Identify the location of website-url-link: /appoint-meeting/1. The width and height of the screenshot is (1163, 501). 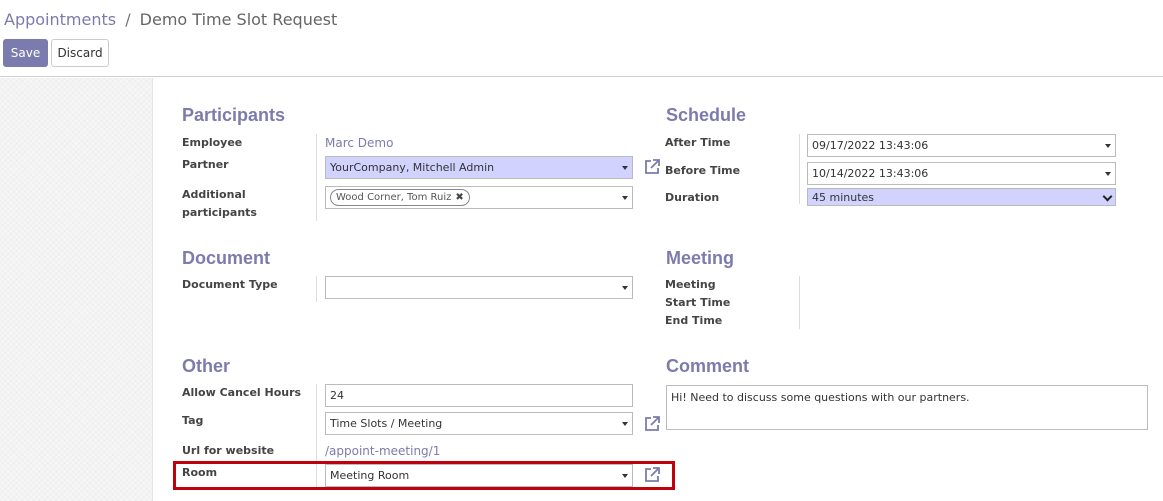
(382, 451).